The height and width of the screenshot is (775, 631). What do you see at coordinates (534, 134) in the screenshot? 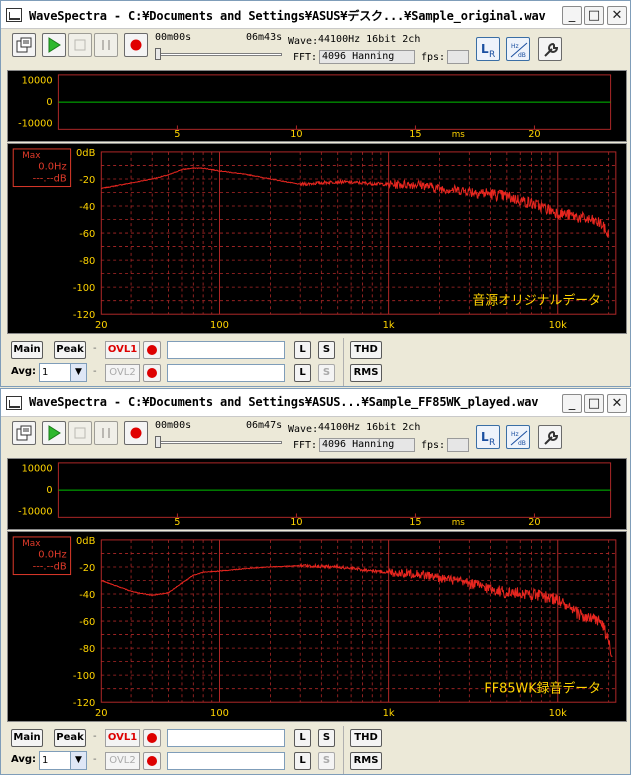
I see `scope-x-tick-label: 20` at bounding box center [534, 134].